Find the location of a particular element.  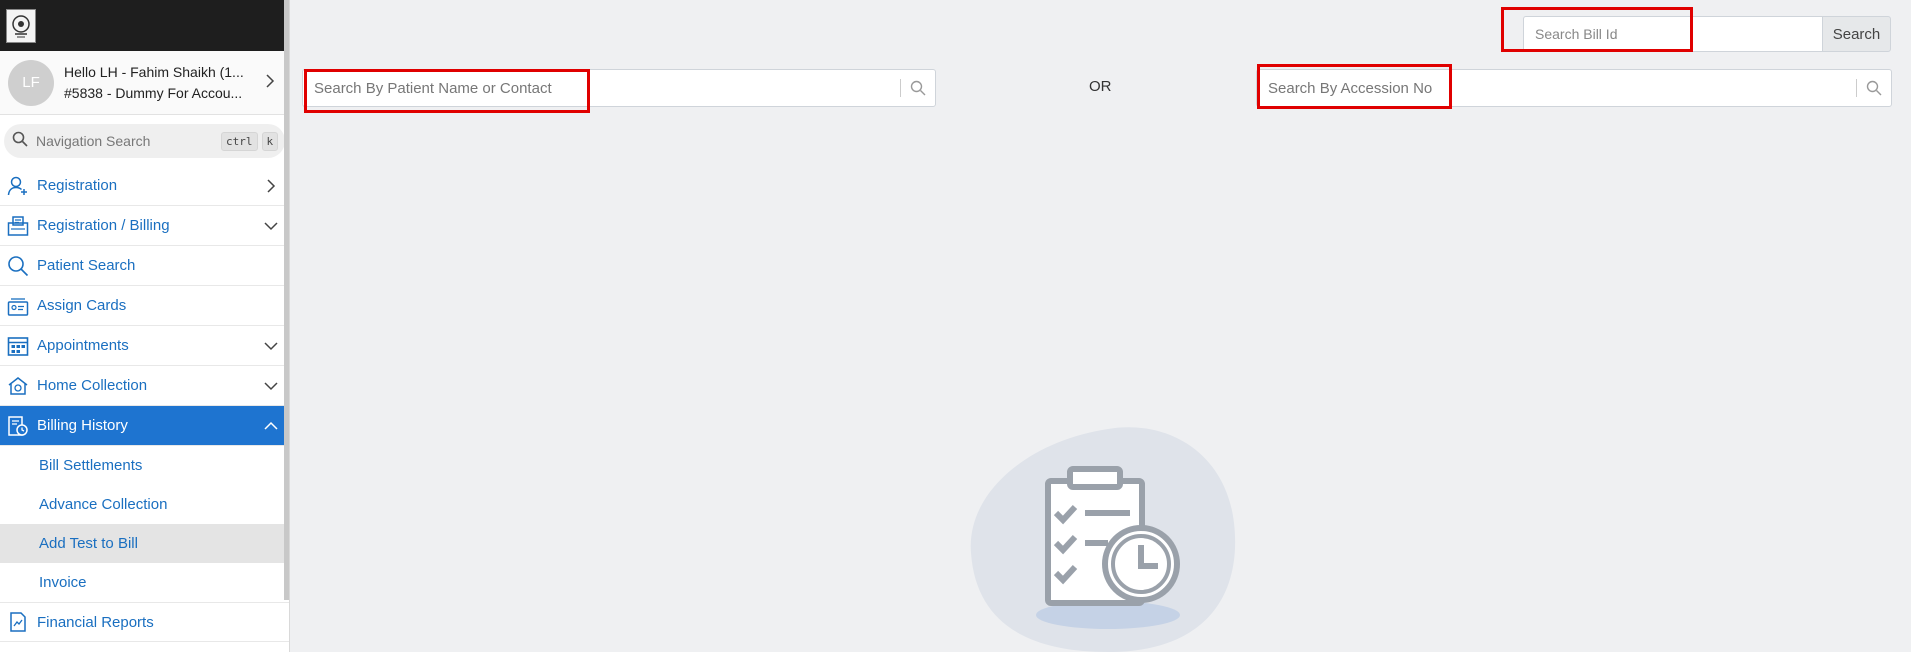

or-label: OR is located at coordinates (1100, 86).